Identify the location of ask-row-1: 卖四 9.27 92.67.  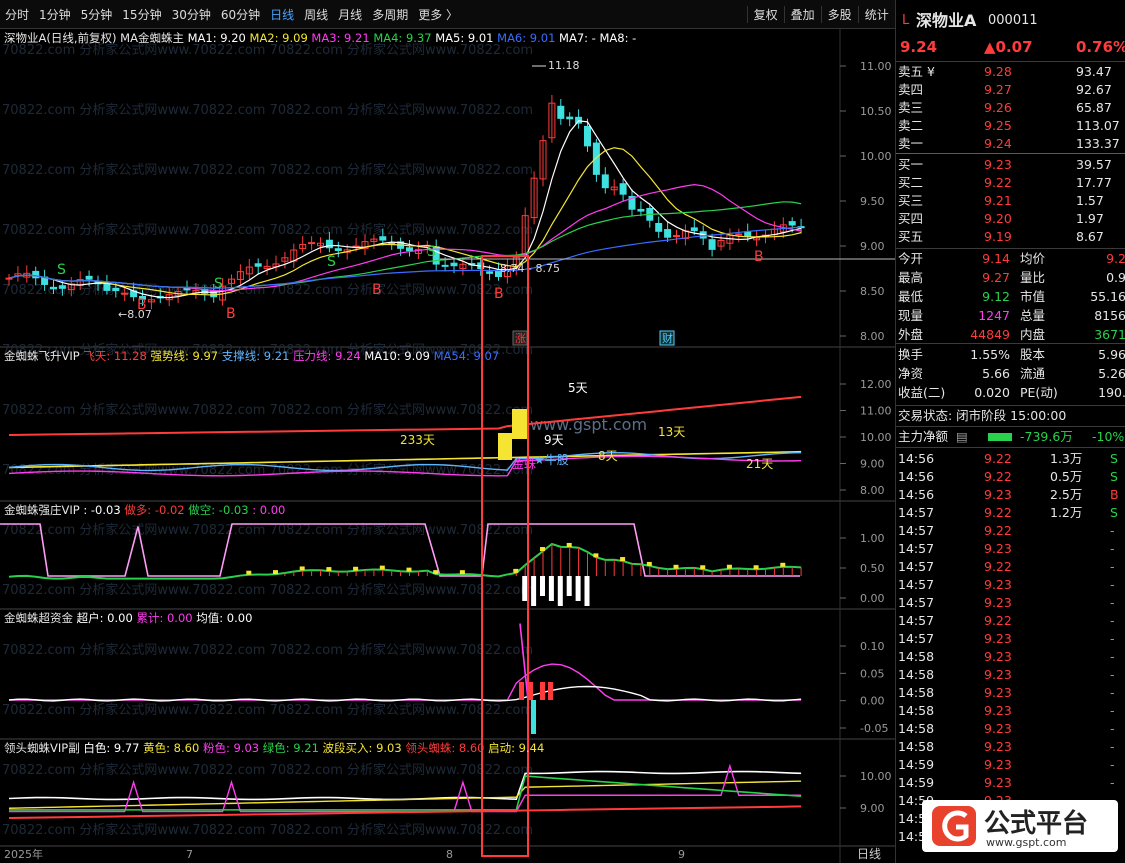
(1010, 90).